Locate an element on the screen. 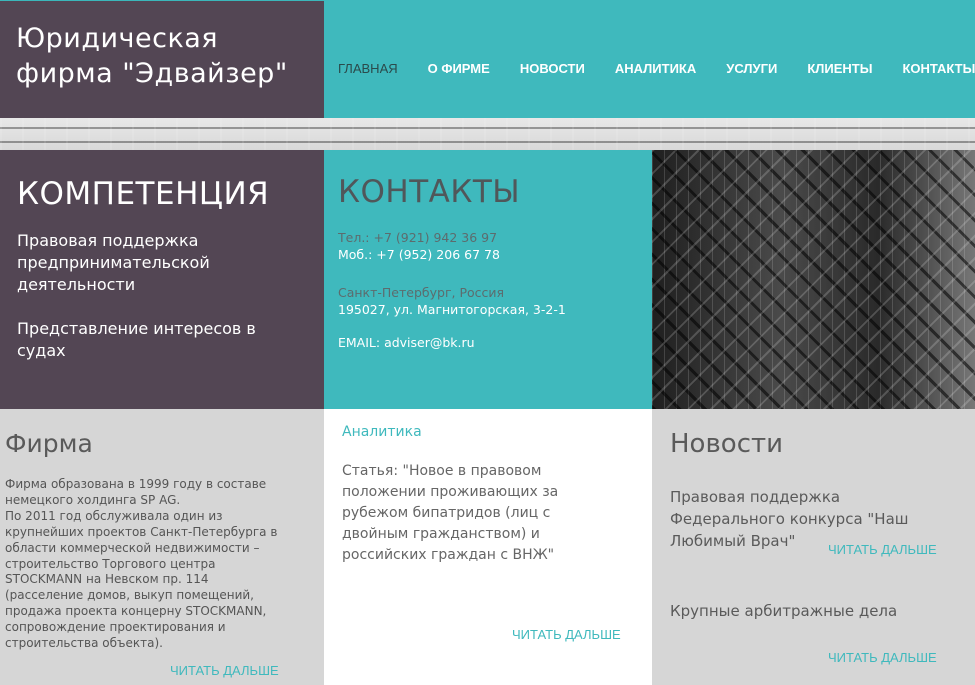 The image size is (975, 685). contact-phone: Тел.: +7 (921) 942 36 97 is located at coordinates (418, 237).